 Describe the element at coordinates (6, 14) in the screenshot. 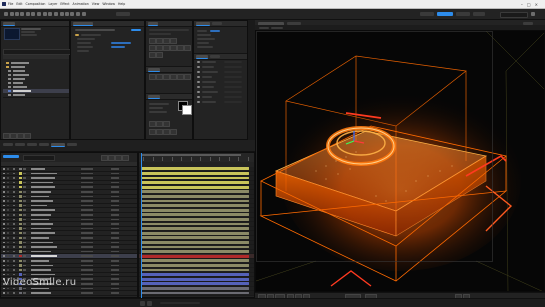

I see `home-icon` at that location.